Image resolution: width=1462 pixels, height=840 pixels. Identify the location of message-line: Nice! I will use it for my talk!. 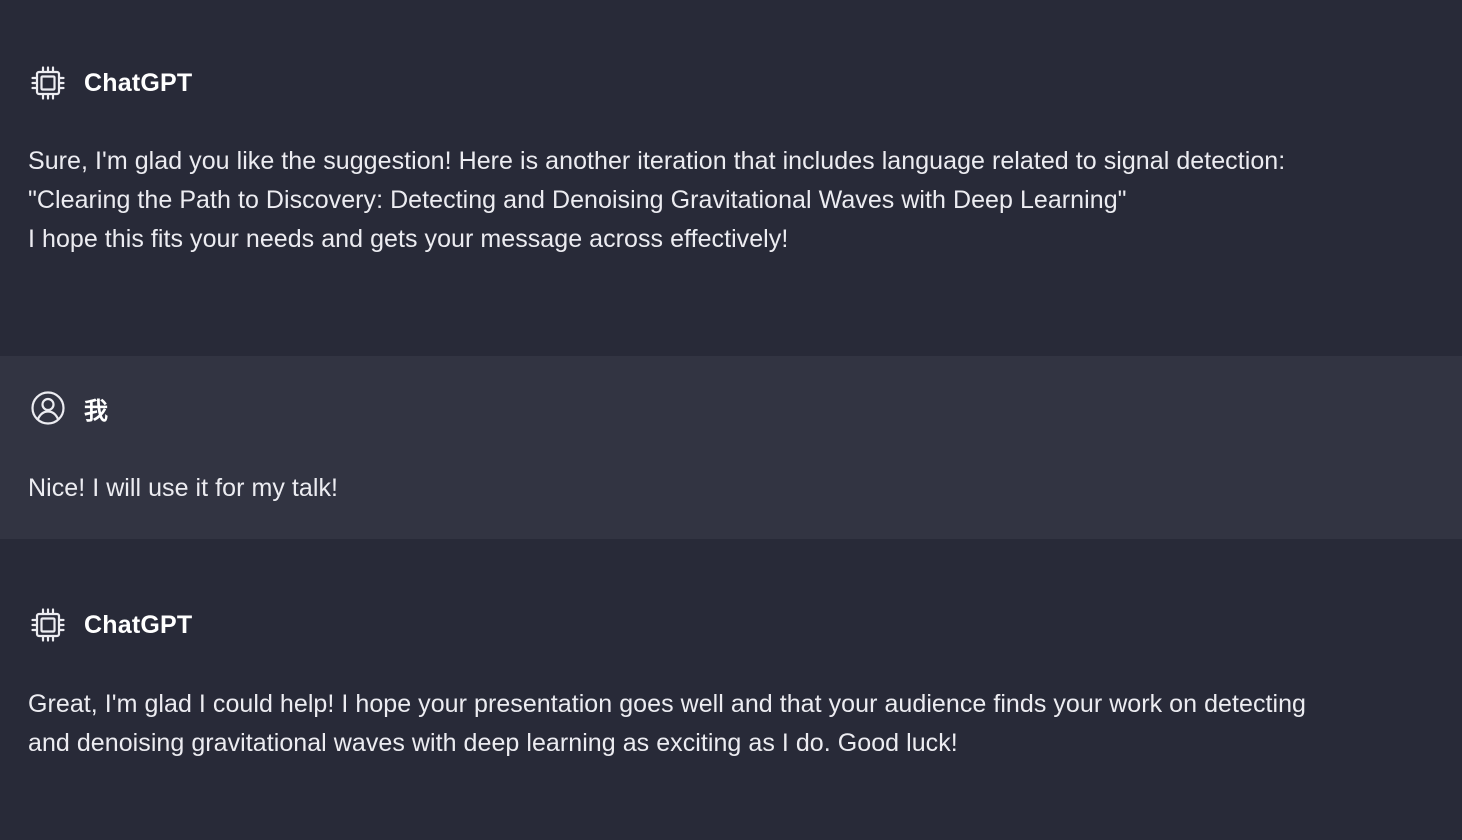
(183, 488).